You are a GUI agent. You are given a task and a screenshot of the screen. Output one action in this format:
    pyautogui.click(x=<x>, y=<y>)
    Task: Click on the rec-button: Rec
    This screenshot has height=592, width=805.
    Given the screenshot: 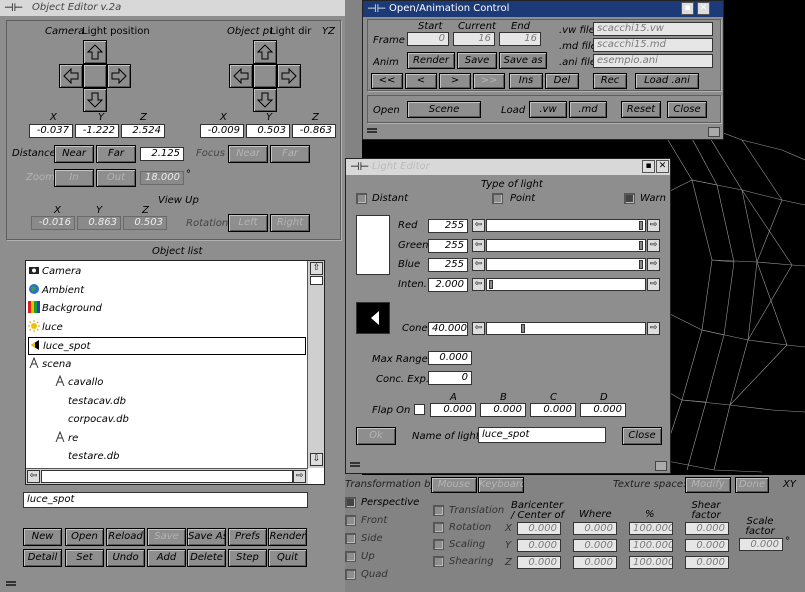 What is the action you would take?
    pyautogui.click(x=610, y=81)
    